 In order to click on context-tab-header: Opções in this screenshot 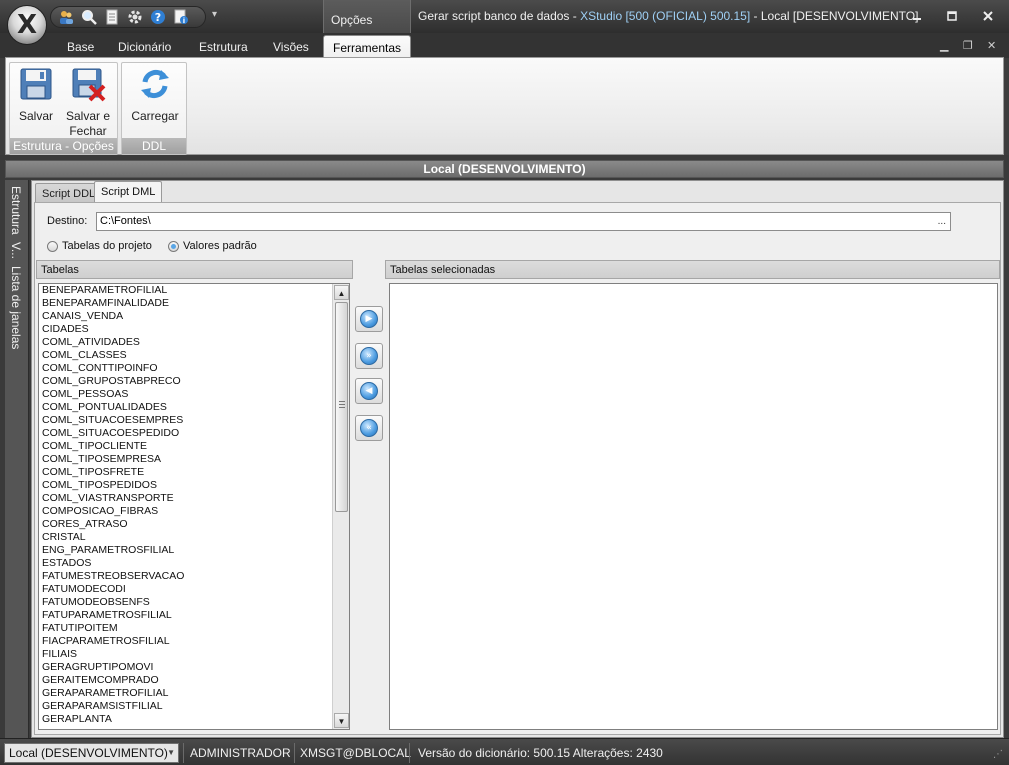, I will do `click(367, 16)`.